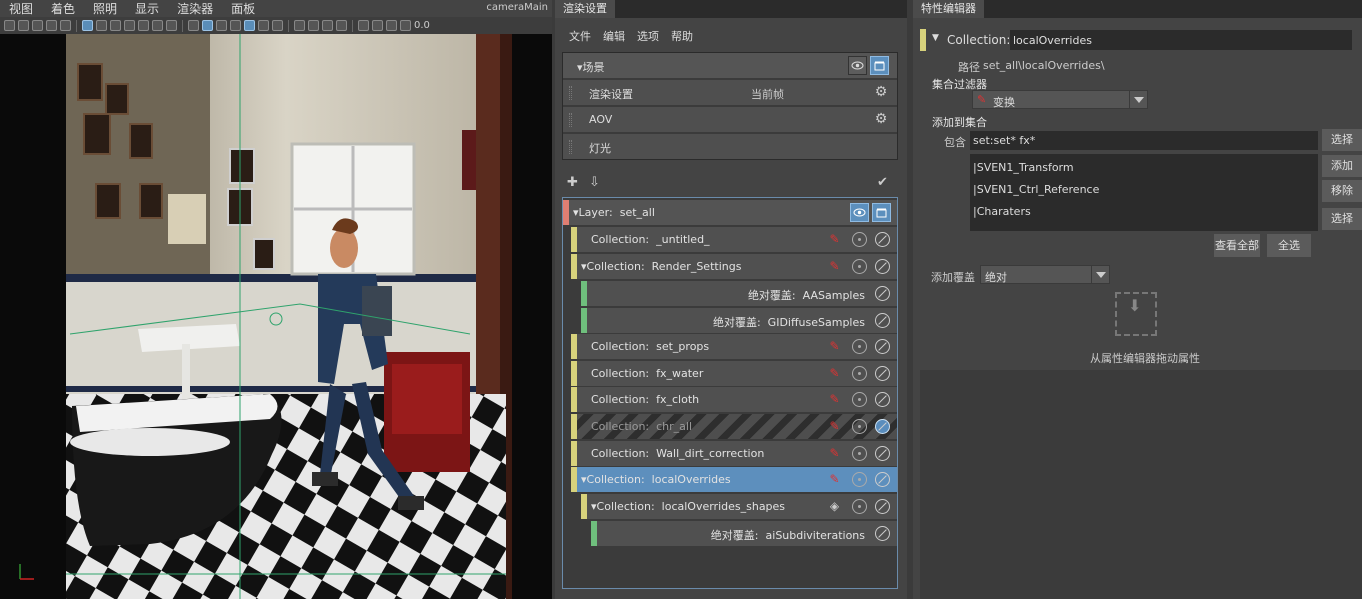 The width and height of the screenshot is (1362, 599). I want to click on property-editor-tab: 特性编辑器, so click(948, 9).